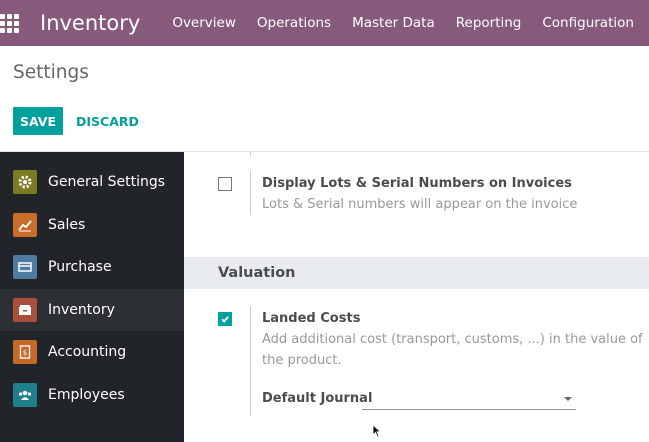 The height and width of the screenshot is (442, 649). I want to click on chart-icon, so click(25, 225).